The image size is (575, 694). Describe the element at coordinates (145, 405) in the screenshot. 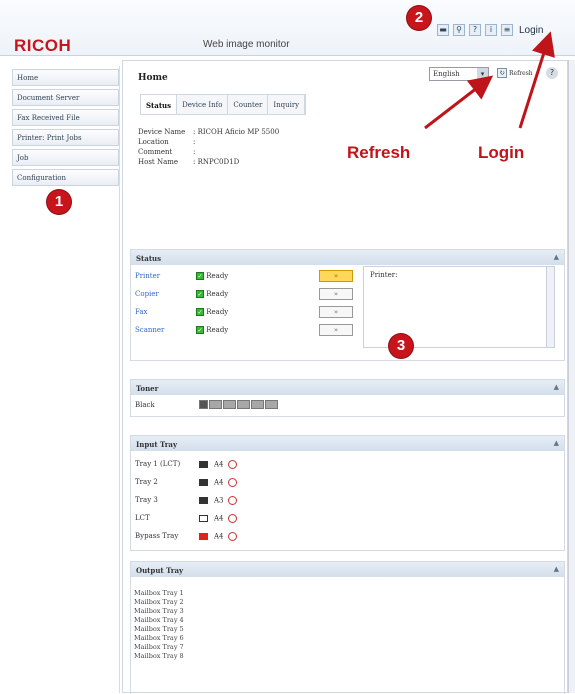

I see `toner-color-label: Black` at that location.